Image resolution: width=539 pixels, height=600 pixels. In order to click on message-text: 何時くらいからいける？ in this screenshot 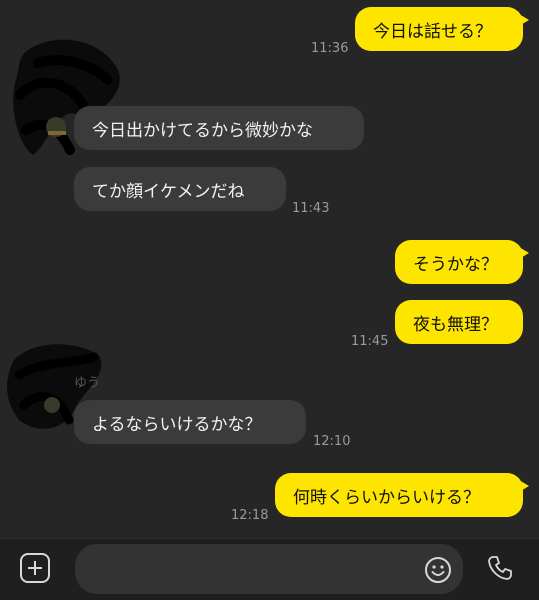, I will do `click(386, 497)`.